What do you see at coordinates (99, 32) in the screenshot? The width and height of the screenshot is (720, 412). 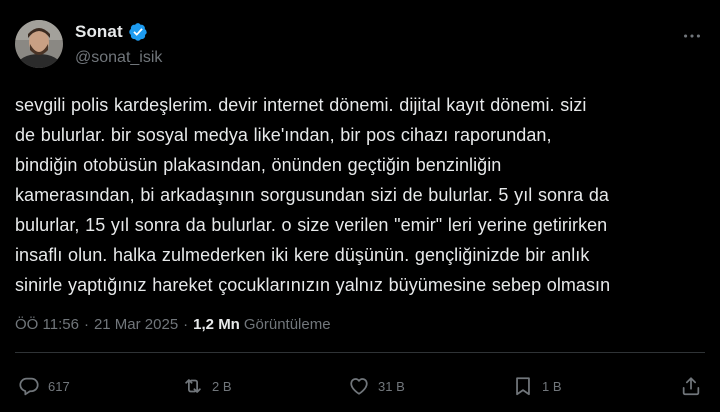 I see `author-display-name: Sonat` at bounding box center [99, 32].